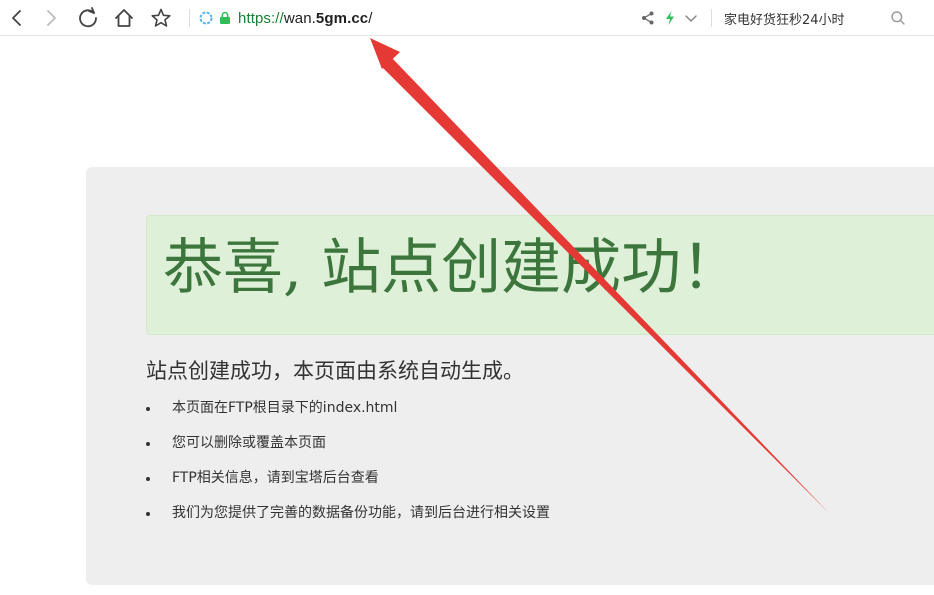 This screenshot has width=934, height=595. I want to click on star-icon, so click(161, 17).